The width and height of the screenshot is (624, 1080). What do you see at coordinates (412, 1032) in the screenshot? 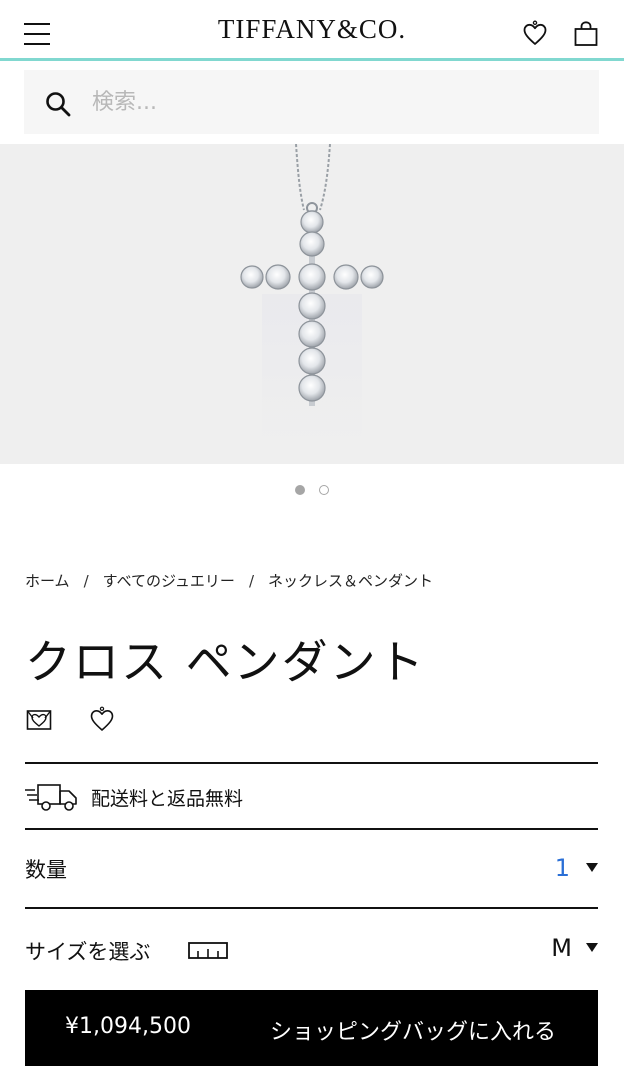
I see `add-to-bag-label: ショッピングバッグに入れる` at bounding box center [412, 1032].